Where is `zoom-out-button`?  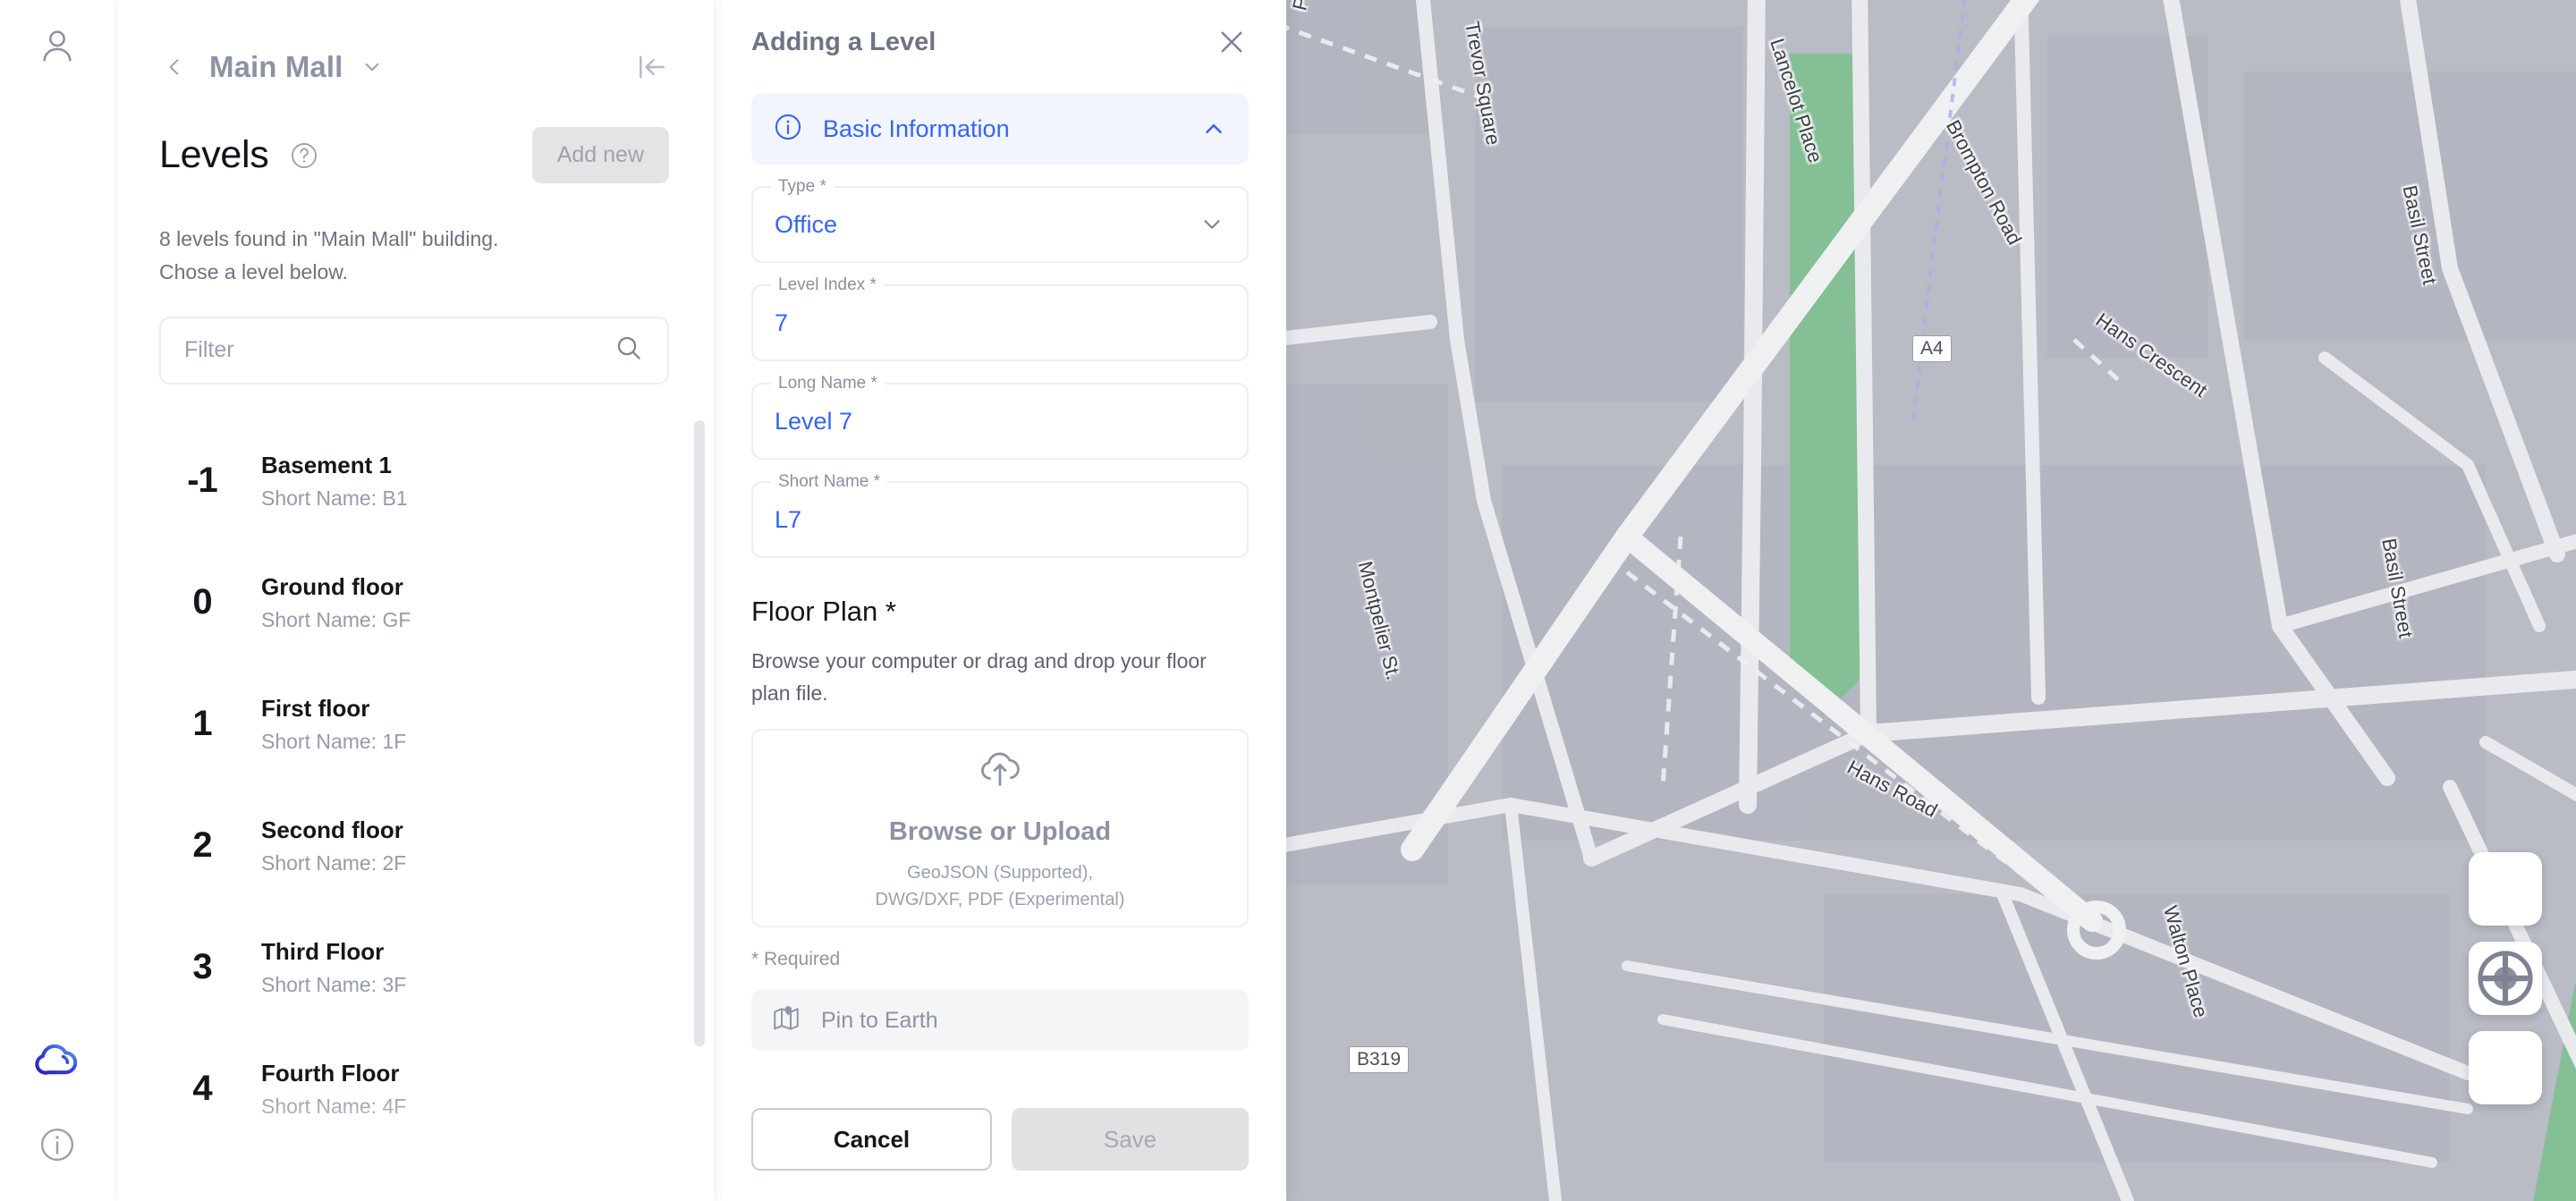 zoom-out-button is located at coordinates (2505, 1039).